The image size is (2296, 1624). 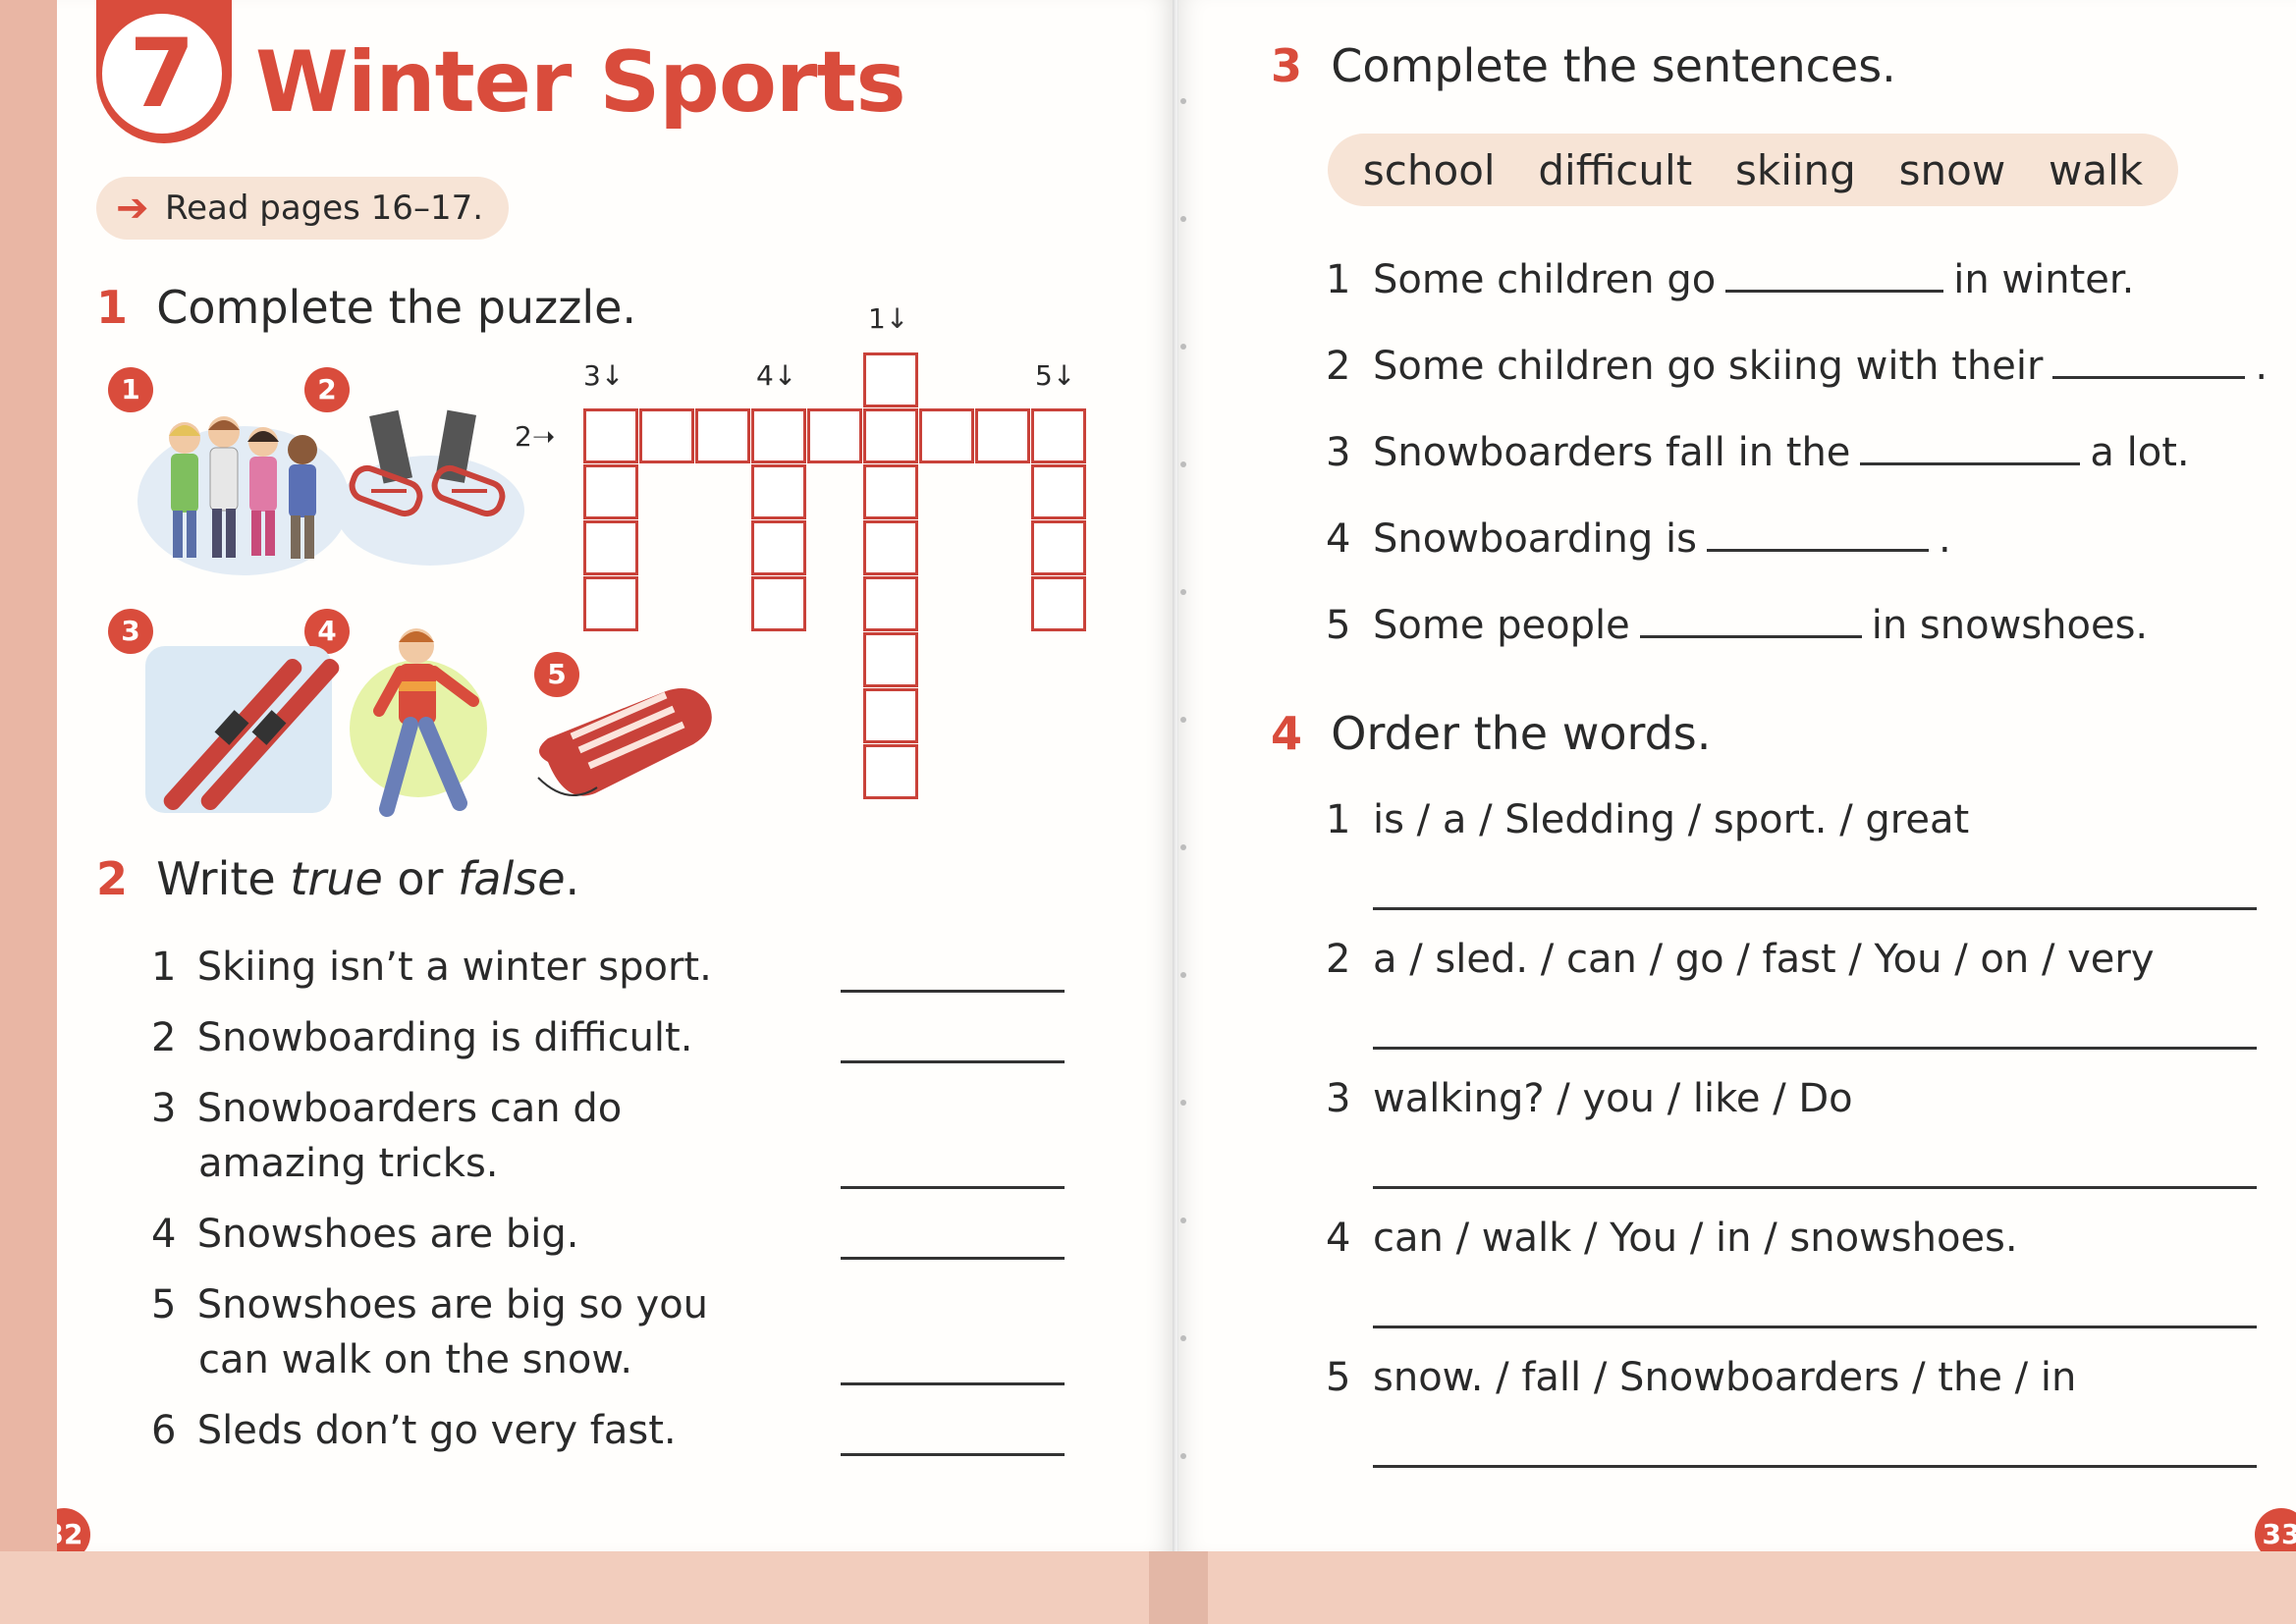 What do you see at coordinates (132, 208) in the screenshot?
I see `arrow-left-icon: ➔` at bounding box center [132, 208].